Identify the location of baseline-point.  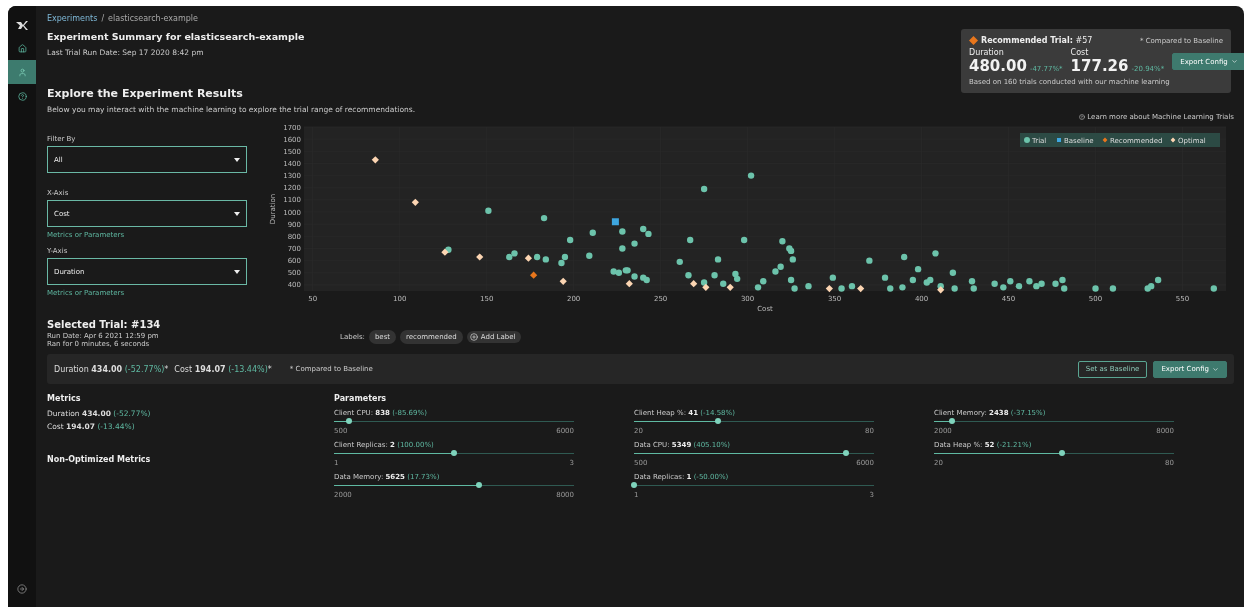
(615, 222).